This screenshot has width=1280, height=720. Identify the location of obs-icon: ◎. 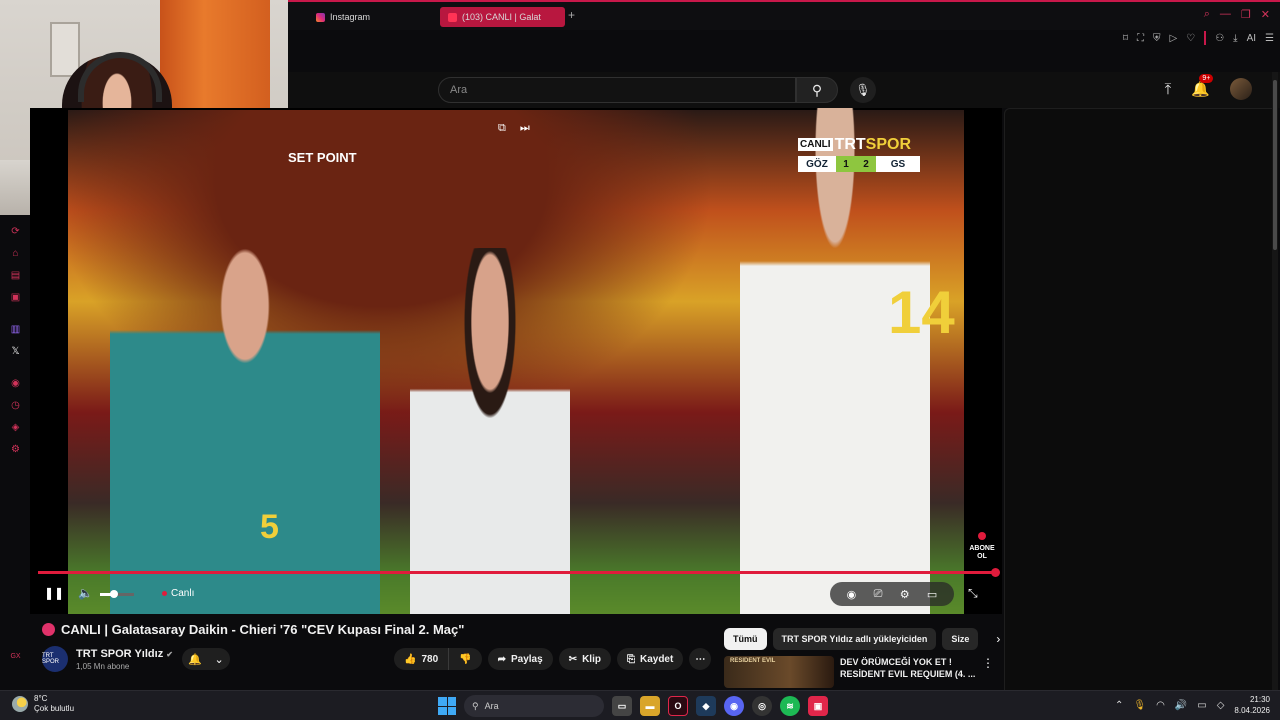
(762, 706).